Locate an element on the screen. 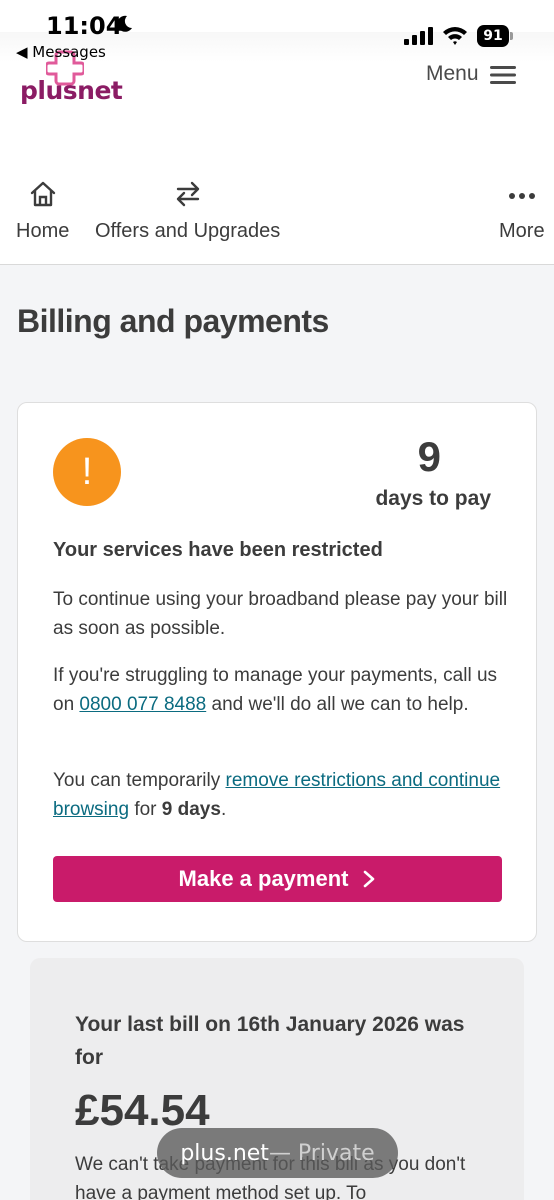 The width and height of the screenshot is (554, 1200). make-payment-label: Make a payment is located at coordinates (263, 878).